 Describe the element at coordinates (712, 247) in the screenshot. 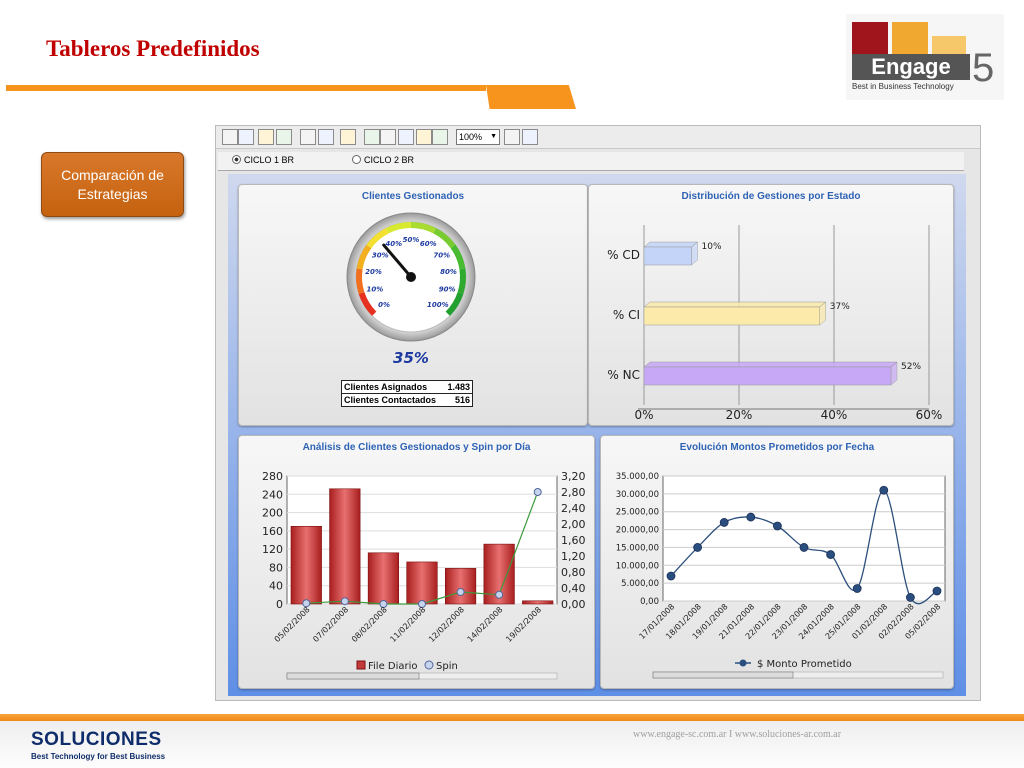

I see `bar-data-label: 10%` at that location.